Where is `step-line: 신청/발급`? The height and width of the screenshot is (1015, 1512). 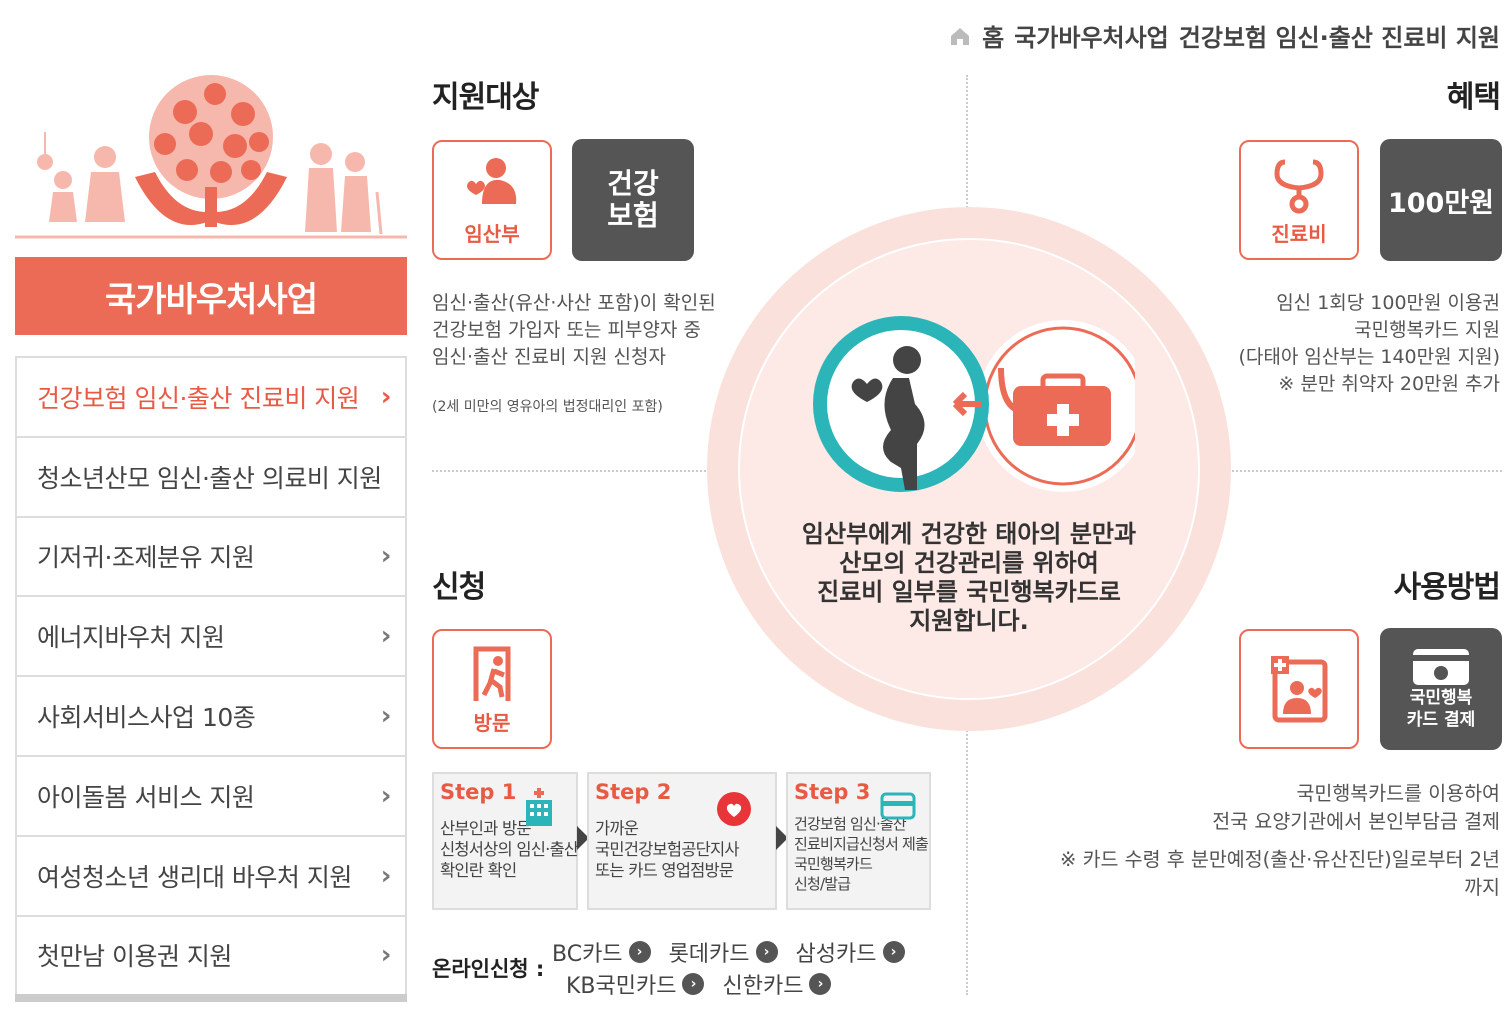
step-line: 신청/발급 is located at coordinates (822, 884).